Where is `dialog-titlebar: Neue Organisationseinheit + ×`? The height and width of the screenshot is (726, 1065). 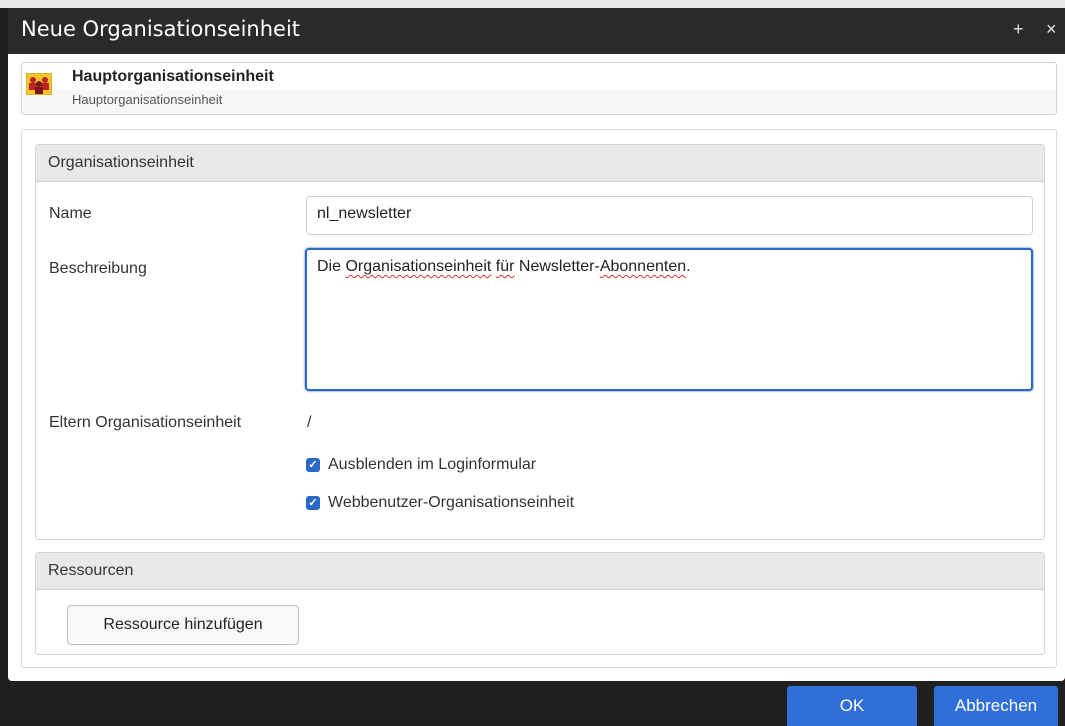 dialog-titlebar: Neue Organisationseinheit + × is located at coordinates (536, 31).